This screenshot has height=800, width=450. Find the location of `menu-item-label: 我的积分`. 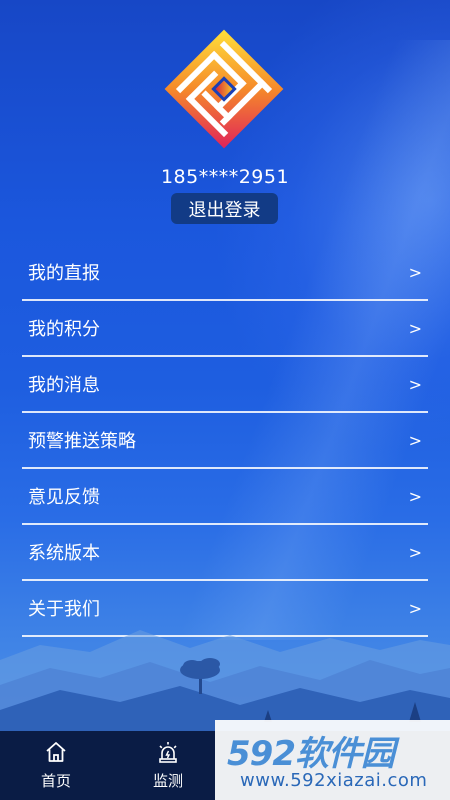

menu-item-label: 我的积分 is located at coordinates (64, 329).